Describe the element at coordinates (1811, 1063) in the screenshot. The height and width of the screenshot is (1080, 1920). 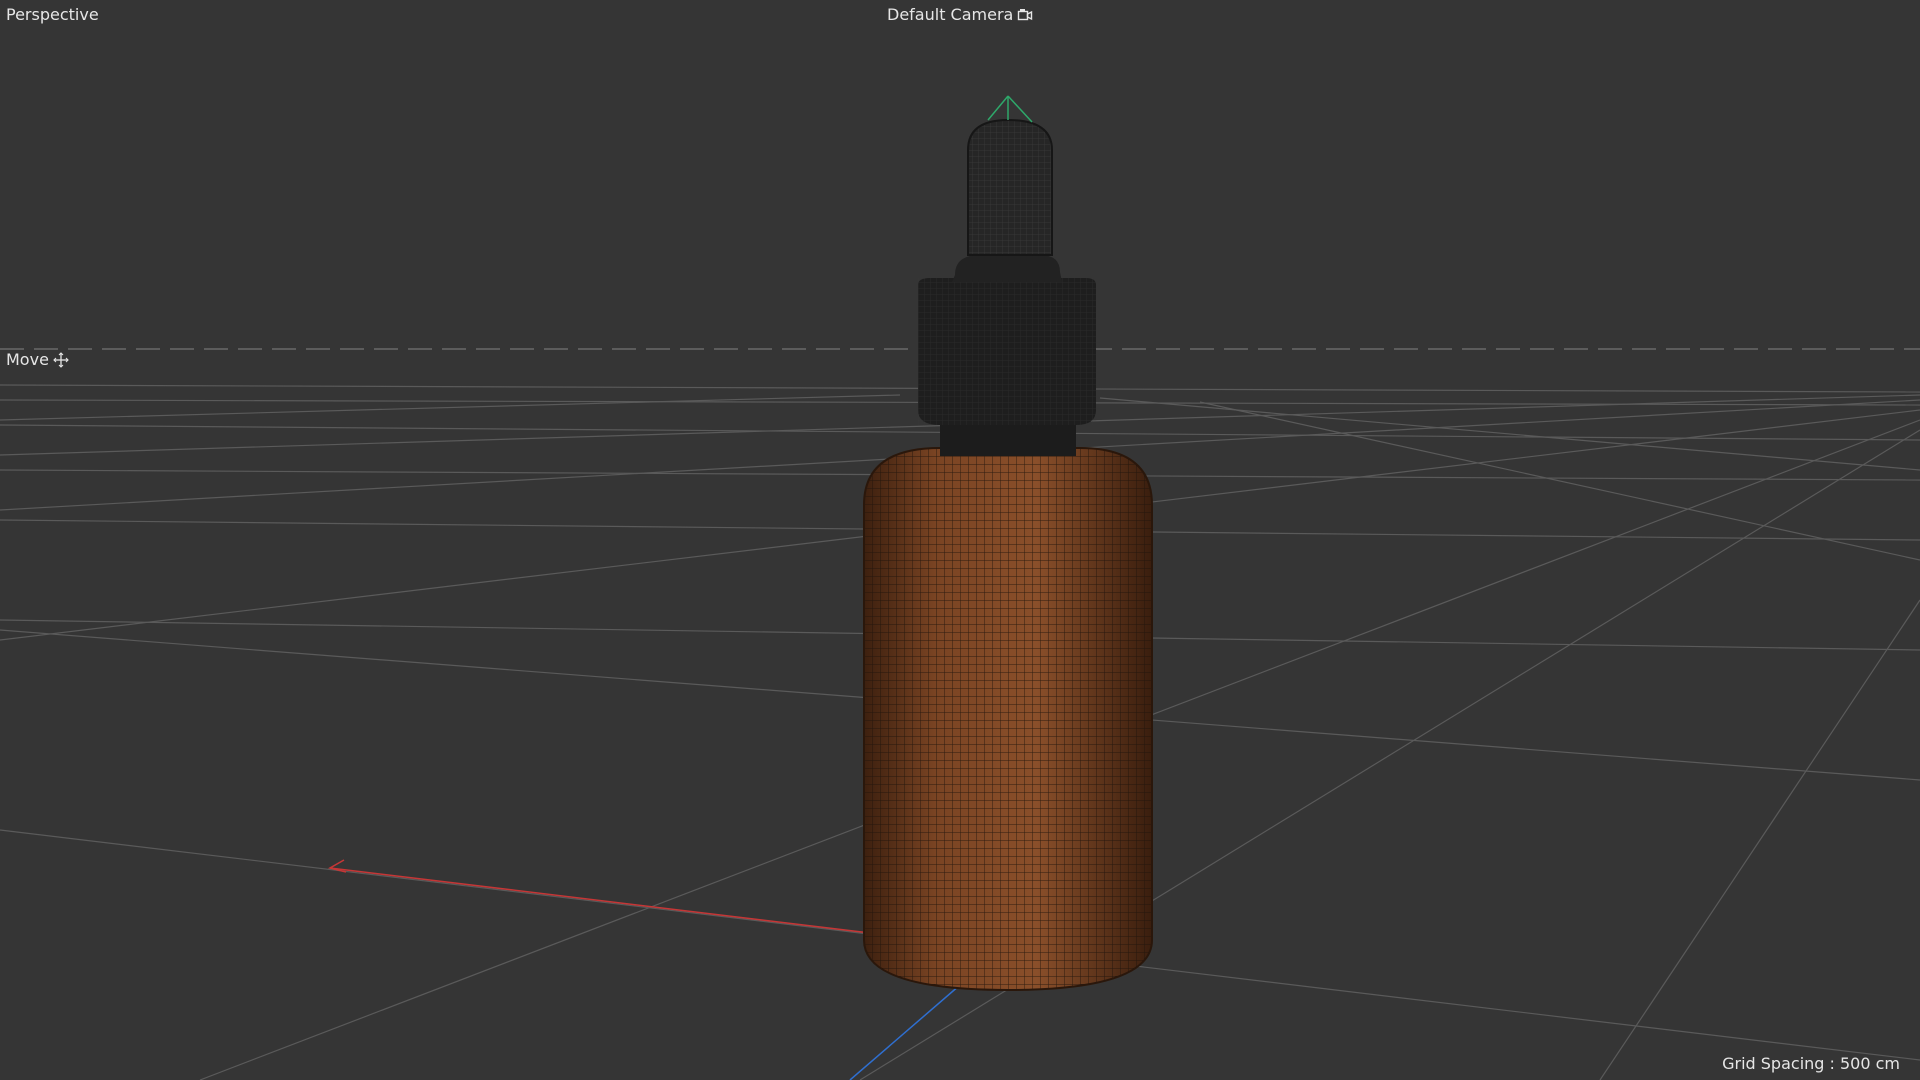
I see `grid-spacing-readout: Grid Spacing : 500 cm` at that location.